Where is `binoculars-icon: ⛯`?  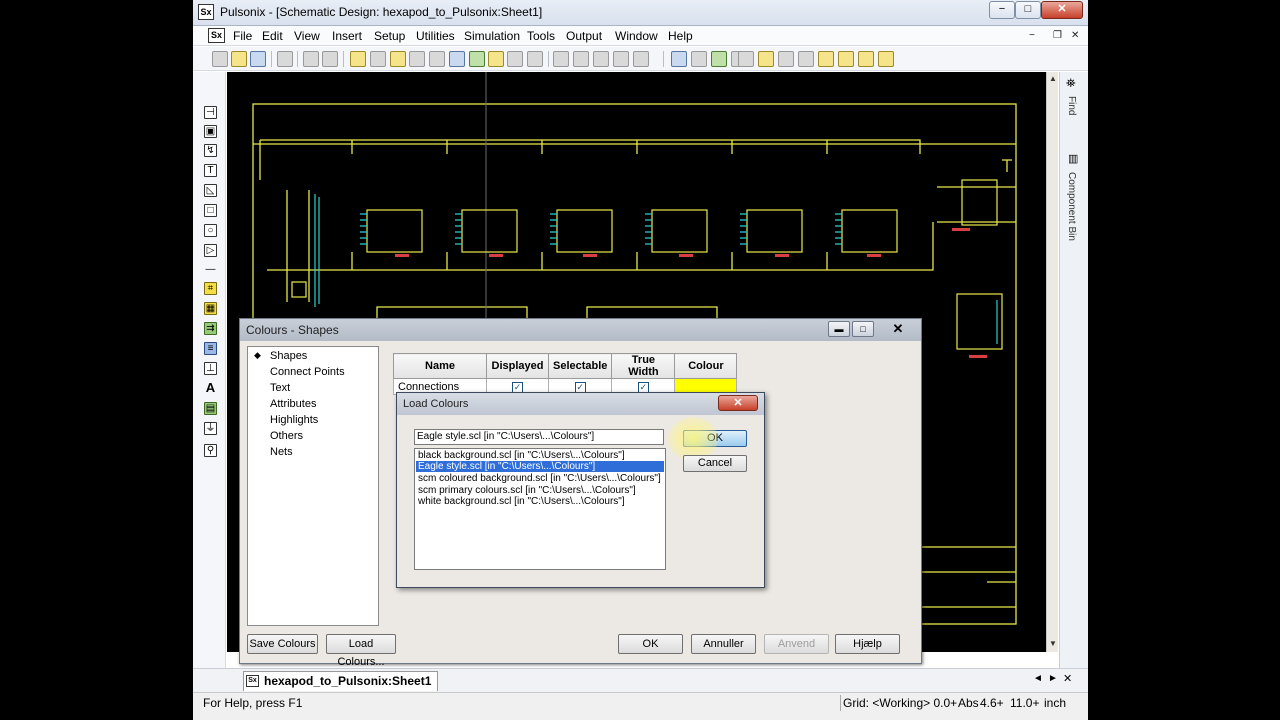
binoculars-icon: ⛯ is located at coordinates (1071, 83).